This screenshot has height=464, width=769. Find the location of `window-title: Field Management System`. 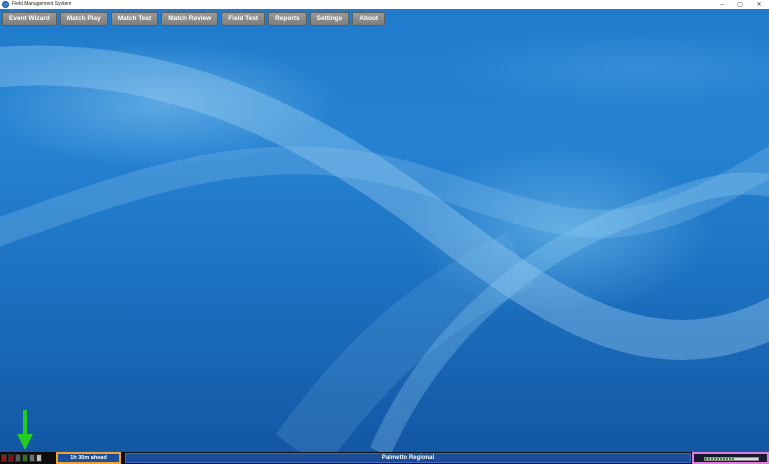

window-title: Field Management System is located at coordinates (42, 4).